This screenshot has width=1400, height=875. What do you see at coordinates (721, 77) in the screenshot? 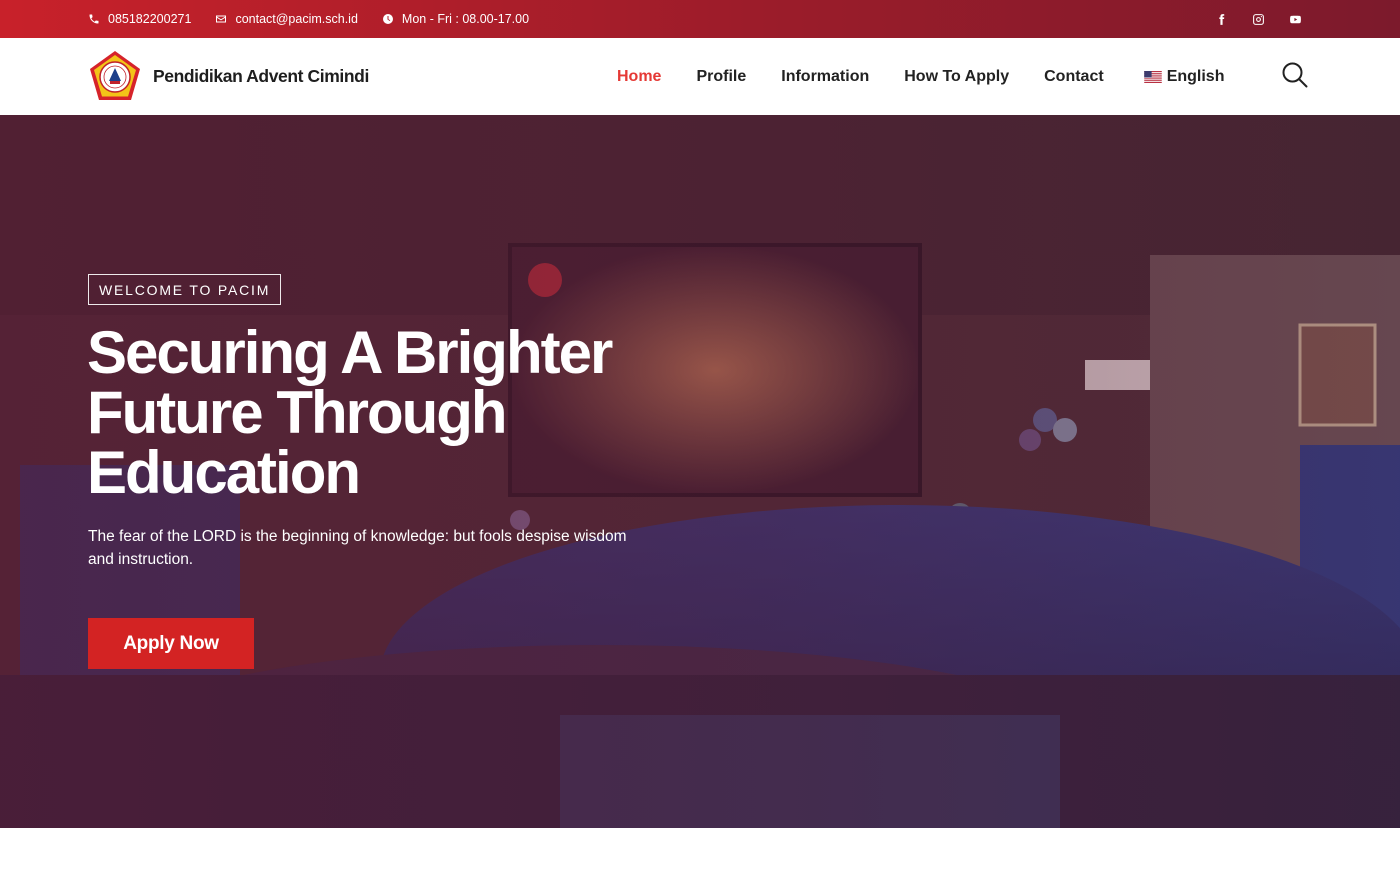
I see `nav-item-profile: Profile` at bounding box center [721, 77].